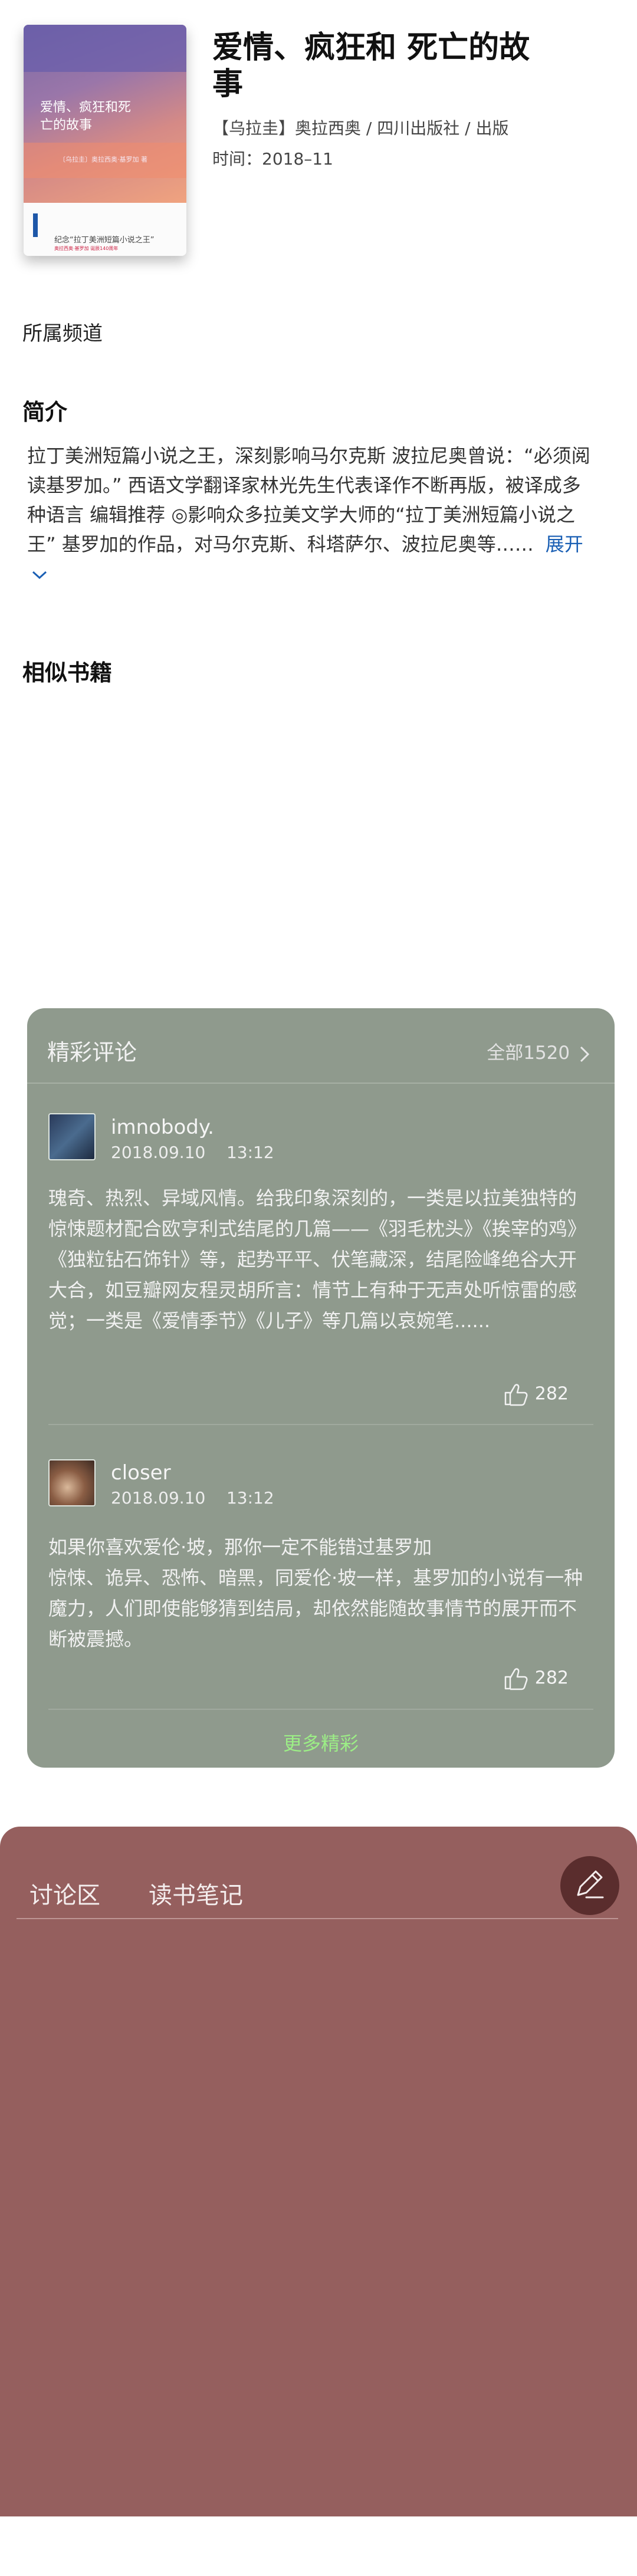 Image resolution: width=637 pixels, height=2576 pixels. I want to click on tabs-divider, so click(317, 1919).